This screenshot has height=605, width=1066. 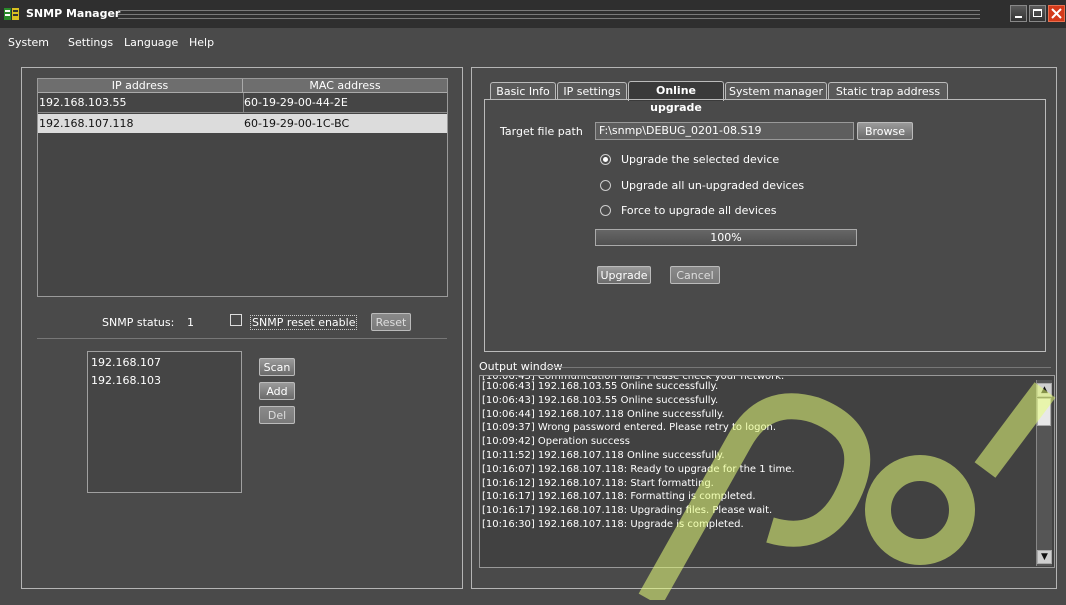 I want to click on minimize-button, so click(x=1018, y=13).